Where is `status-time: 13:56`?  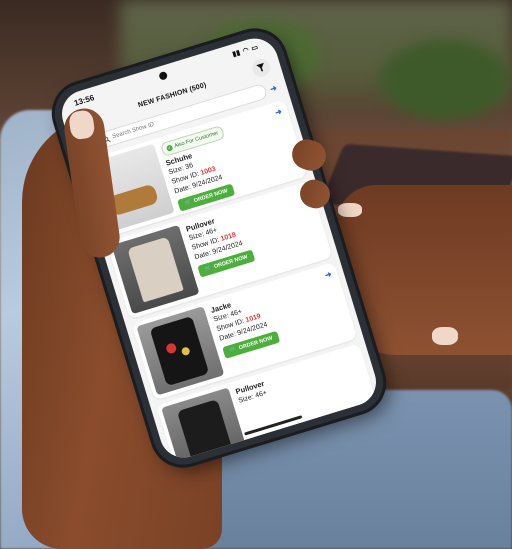
status-time: 13:56 is located at coordinates (84, 100).